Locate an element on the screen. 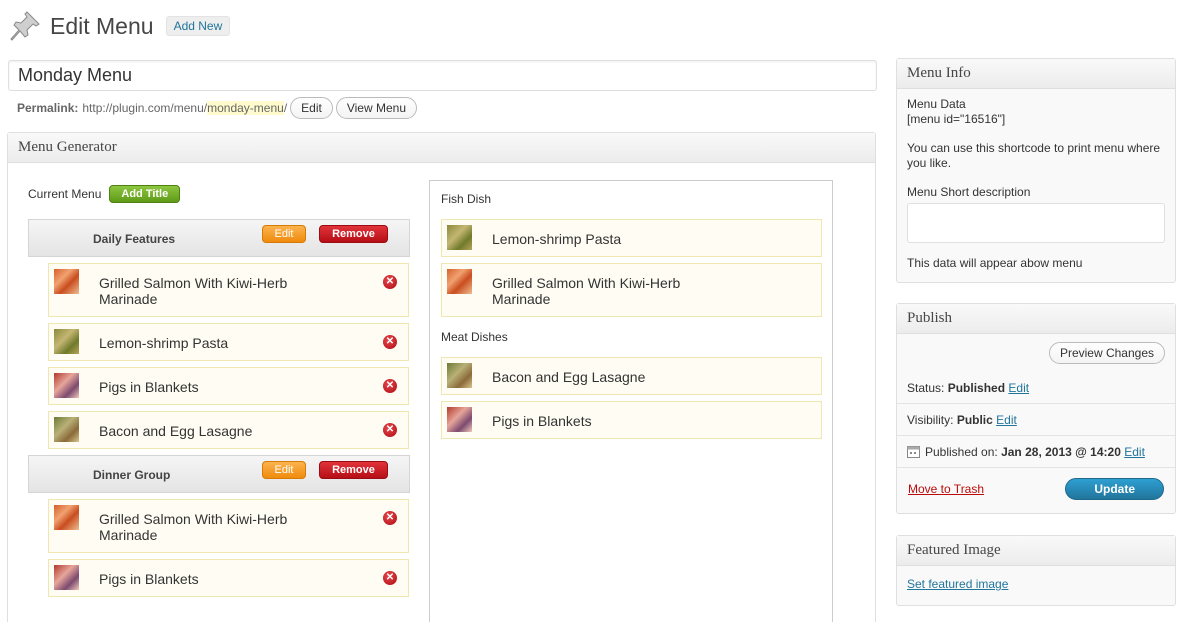 The image size is (1190, 622). menu-shortcode: [menu id="16516"] is located at coordinates (956, 119).